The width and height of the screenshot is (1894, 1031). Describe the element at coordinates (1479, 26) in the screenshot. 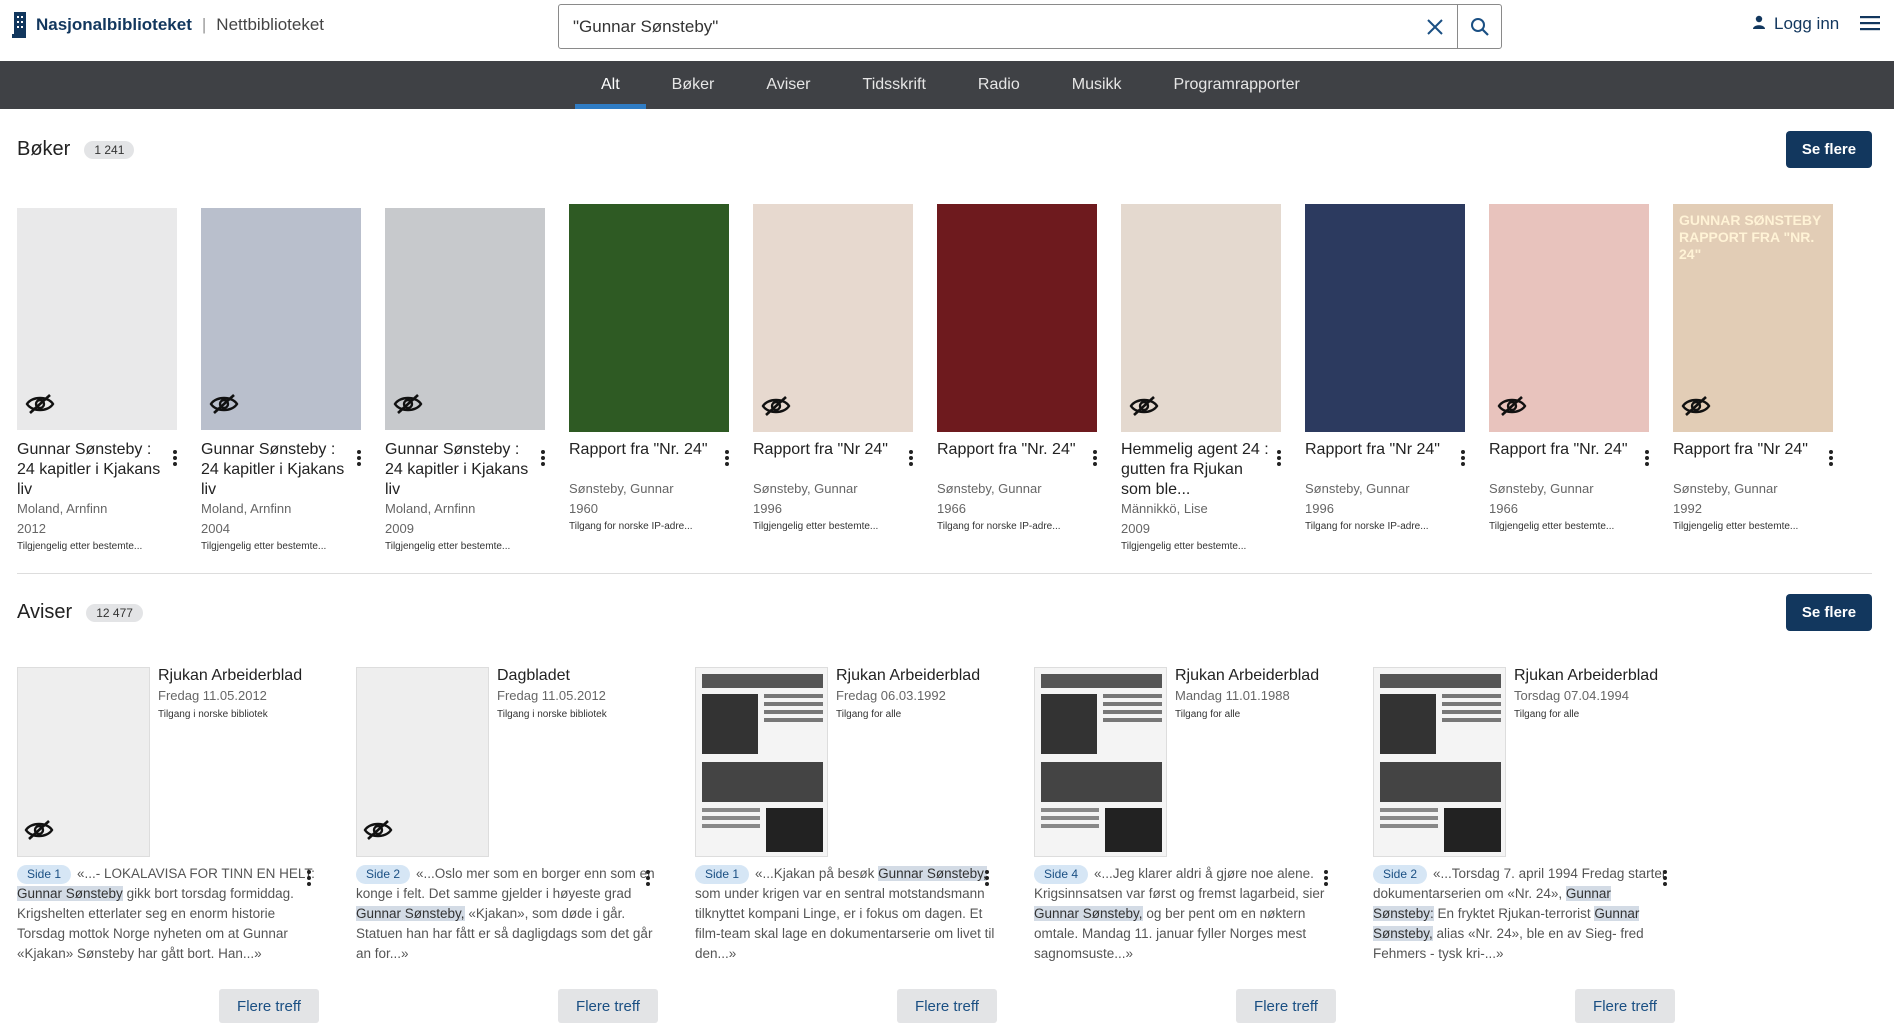

I see `search-icon` at that location.